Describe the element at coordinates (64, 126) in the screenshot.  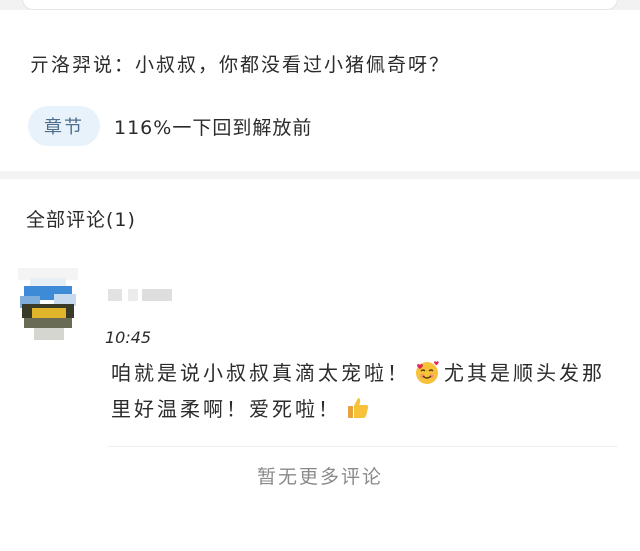
I see `chapter-tag: 章节` at that location.